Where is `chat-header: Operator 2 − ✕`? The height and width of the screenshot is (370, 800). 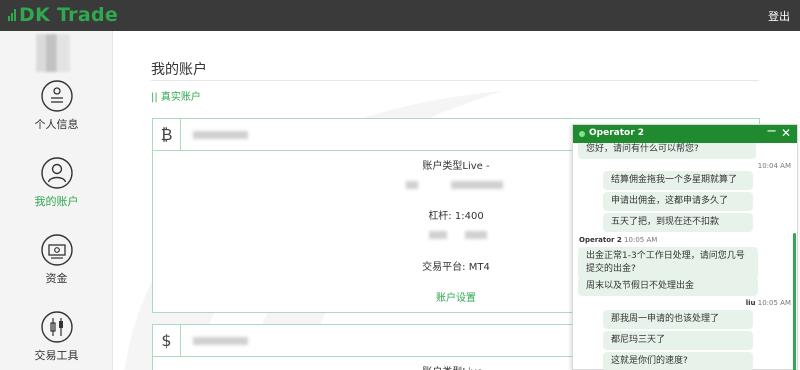 chat-header: Operator 2 − ✕ is located at coordinates (685, 133).